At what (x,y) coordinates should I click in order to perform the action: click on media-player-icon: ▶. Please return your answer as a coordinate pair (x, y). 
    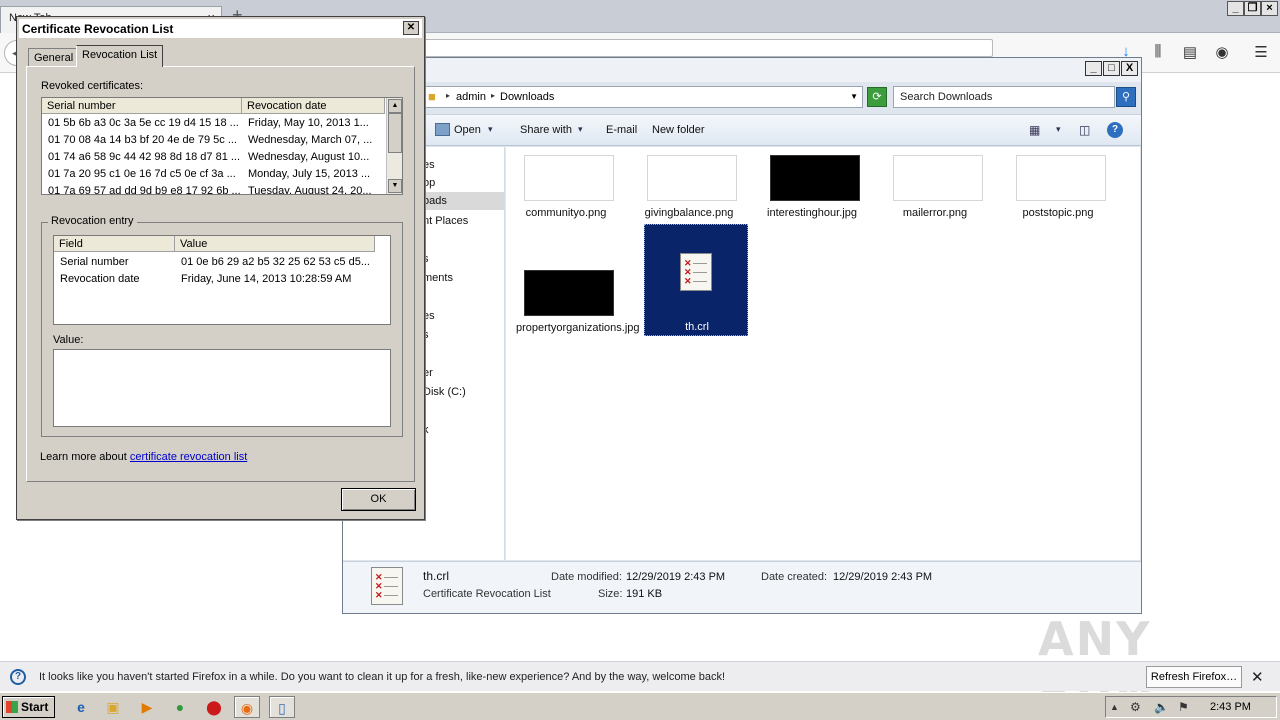
    Looking at the image, I should click on (147, 707).